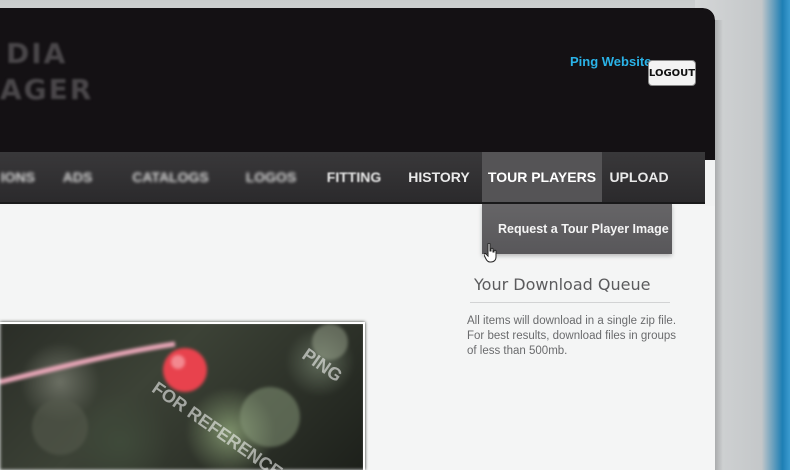 The image size is (790, 470). What do you see at coordinates (46, 72) in the screenshot?
I see `site-logo: DIA AGER` at bounding box center [46, 72].